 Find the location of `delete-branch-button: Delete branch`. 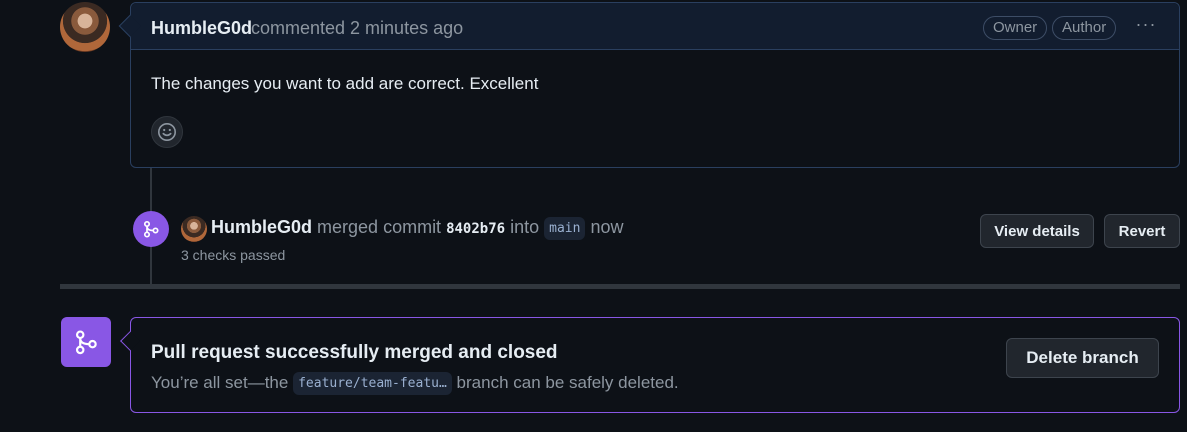

delete-branch-button: Delete branch is located at coordinates (1082, 358).